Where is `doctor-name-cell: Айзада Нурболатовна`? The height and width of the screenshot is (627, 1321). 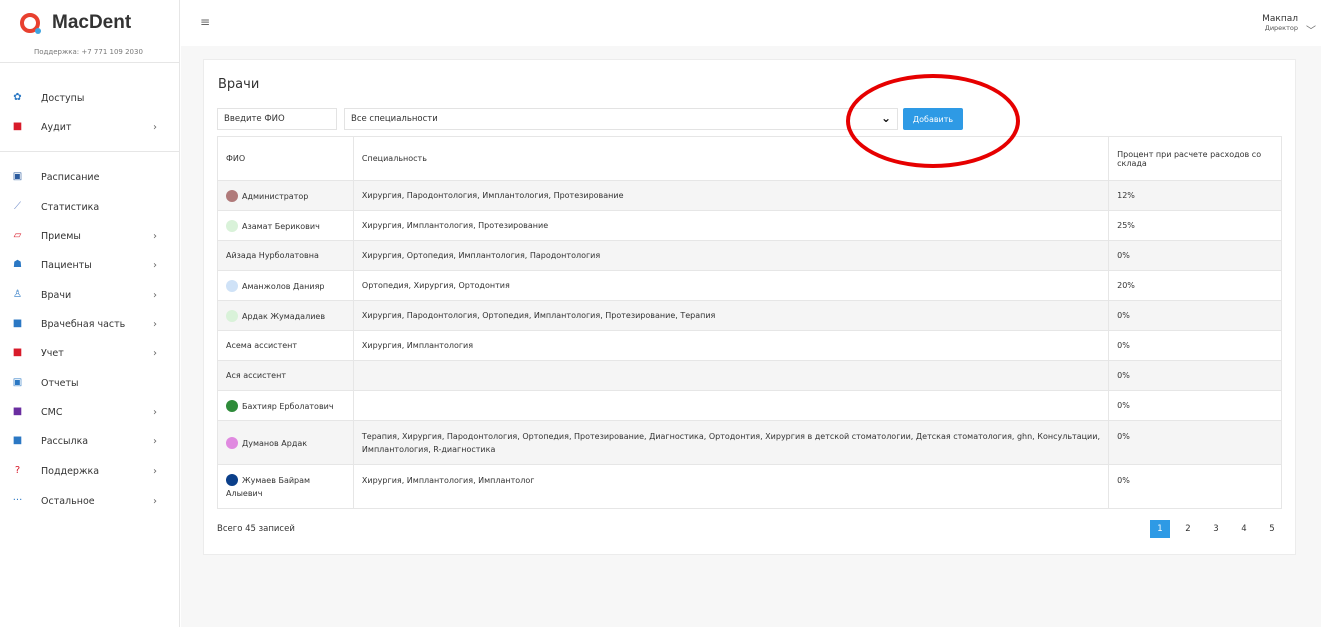 doctor-name-cell: Айзада Нурболатовна is located at coordinates (285, 255).